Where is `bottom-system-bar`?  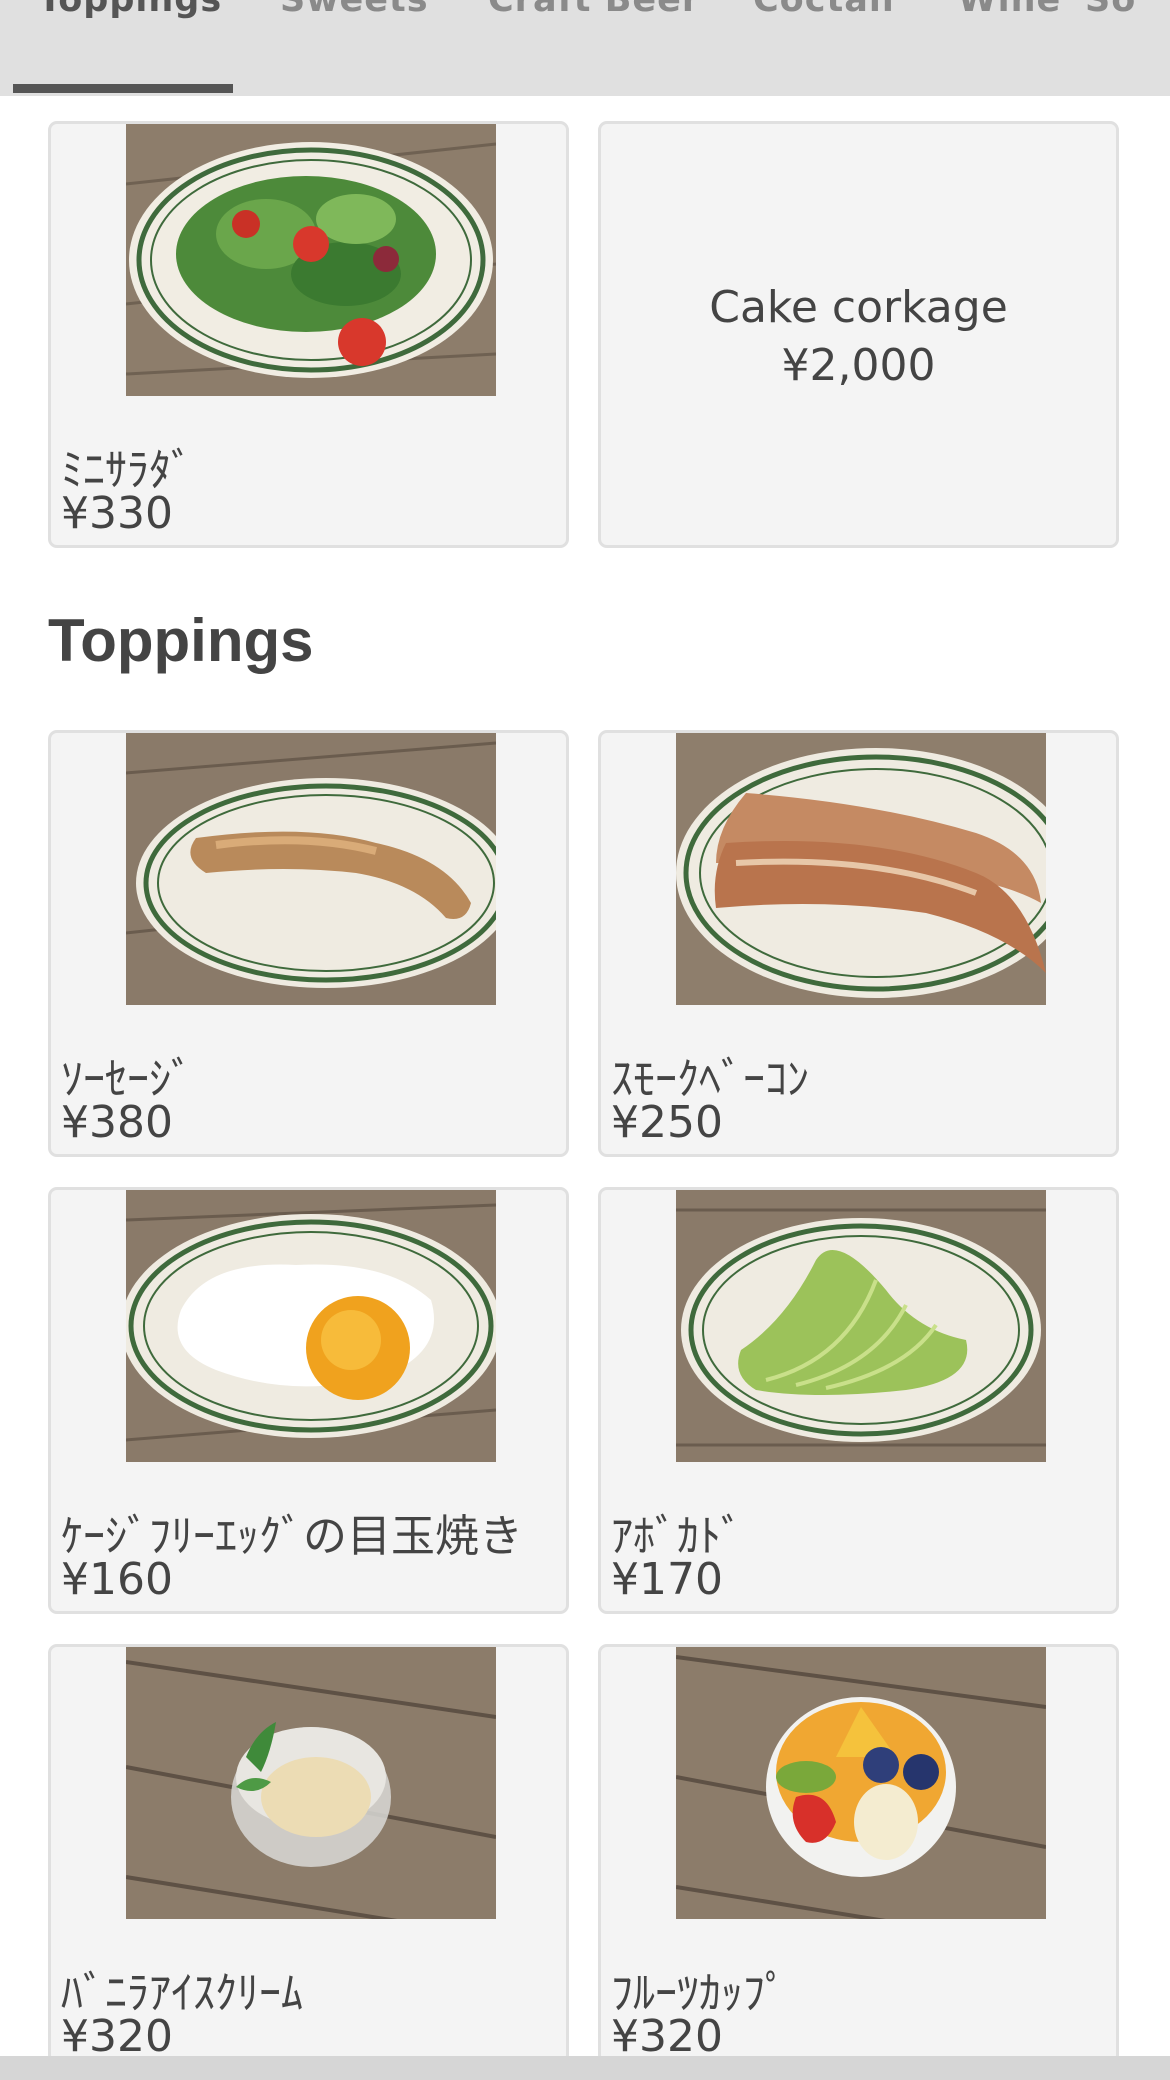 bottom-system-bar is located at coordinates (585, 2068).